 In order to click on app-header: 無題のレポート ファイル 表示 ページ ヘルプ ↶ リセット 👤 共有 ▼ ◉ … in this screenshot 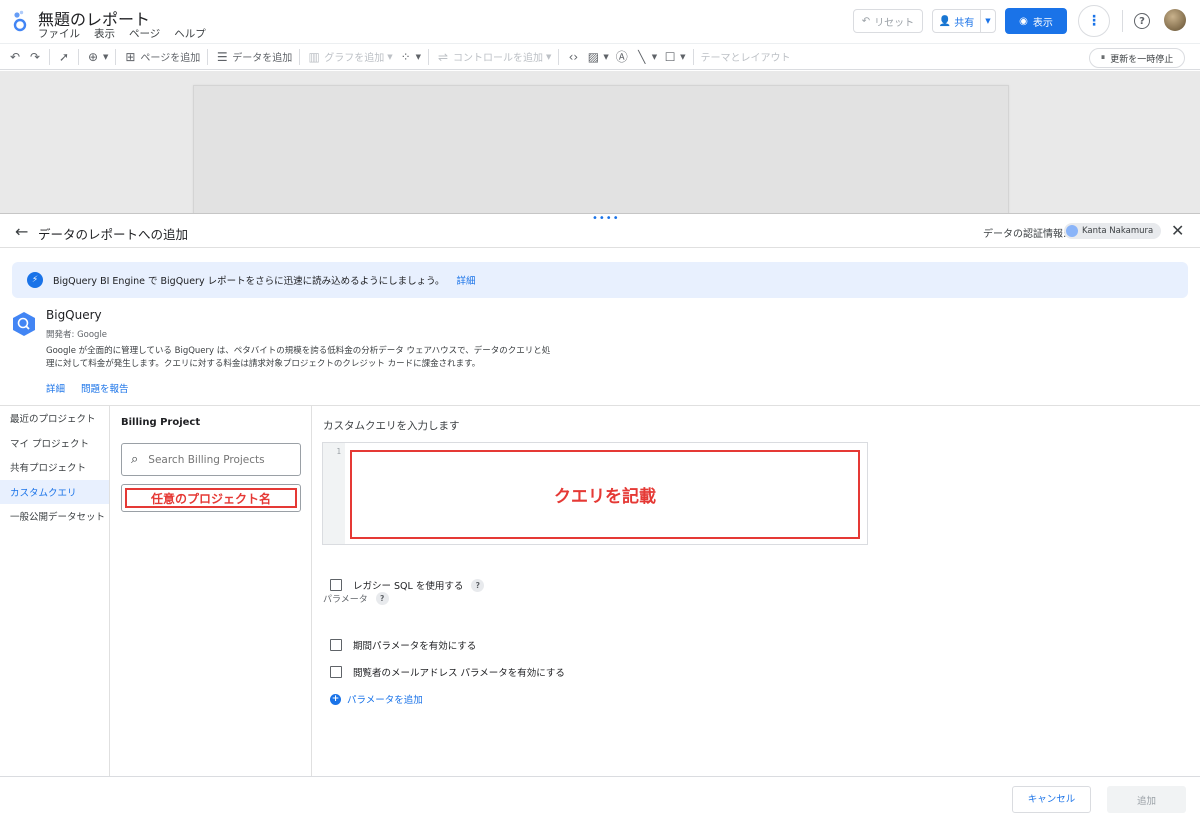, I will do `click(600, 21)`.